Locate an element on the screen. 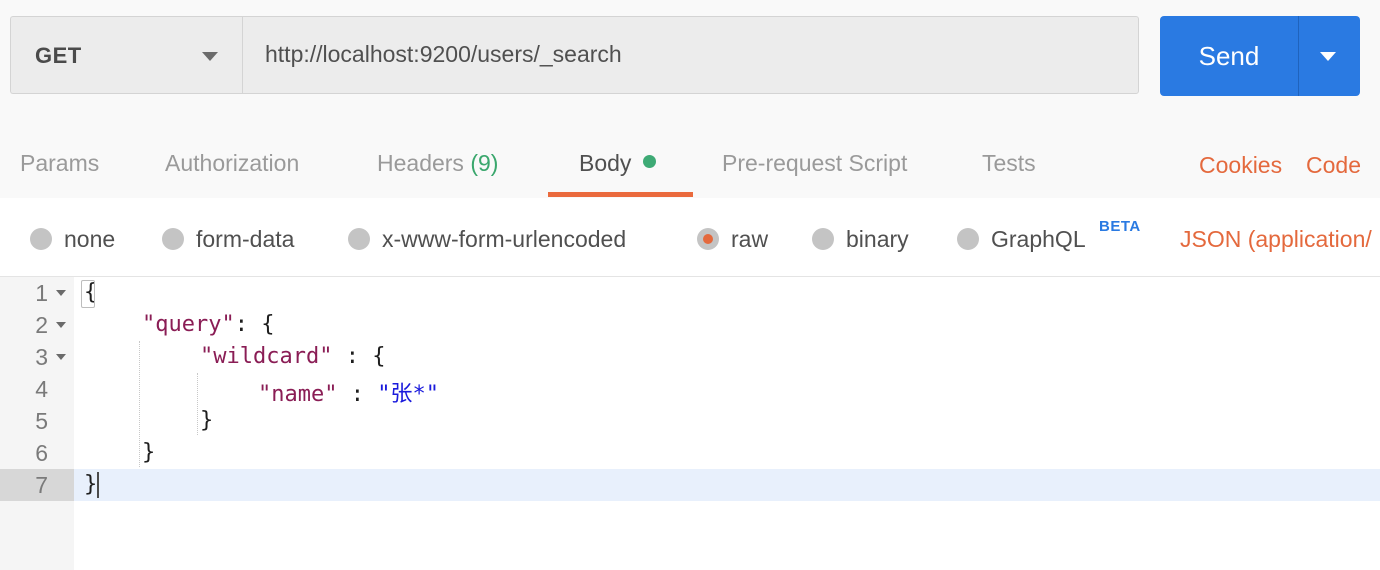  url-text: http://localhost:9200/users/_search is located at coordinates (443, 54).